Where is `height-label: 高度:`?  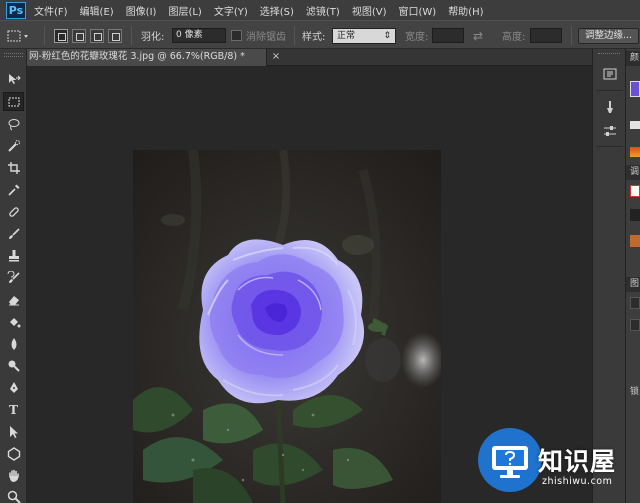 height-label: 高度: is located at coordinates (514, 37).